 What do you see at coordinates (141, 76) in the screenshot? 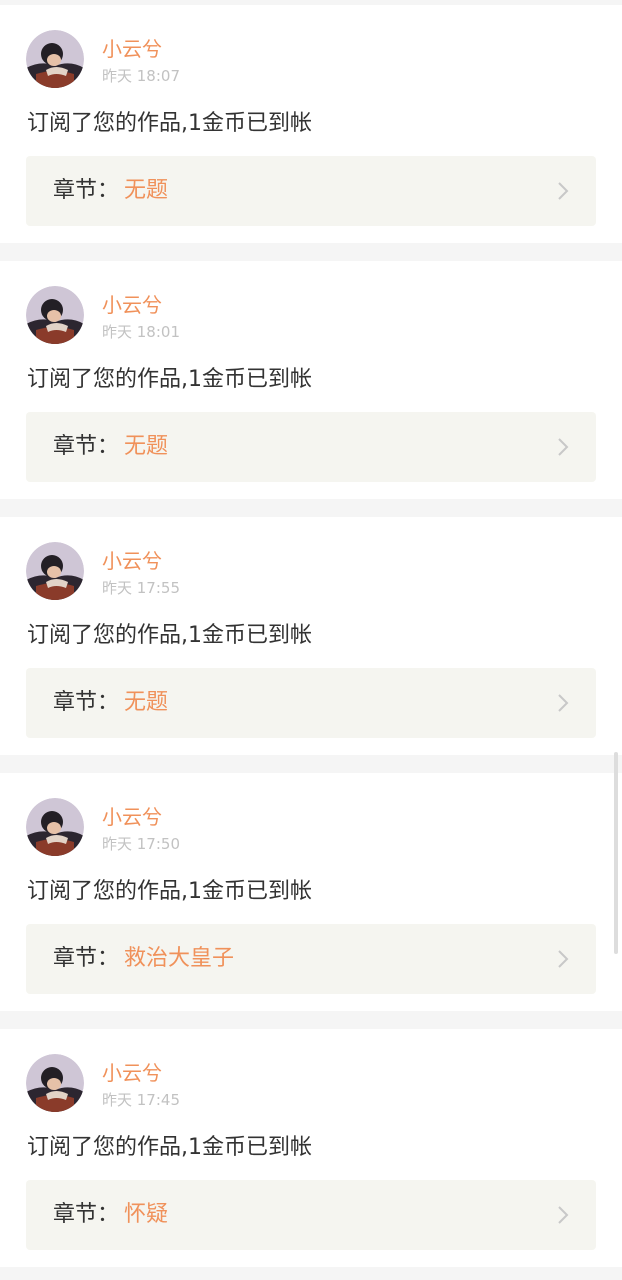
I see `timestamp: 昨天 18:07` at bounding box center [141, 76].